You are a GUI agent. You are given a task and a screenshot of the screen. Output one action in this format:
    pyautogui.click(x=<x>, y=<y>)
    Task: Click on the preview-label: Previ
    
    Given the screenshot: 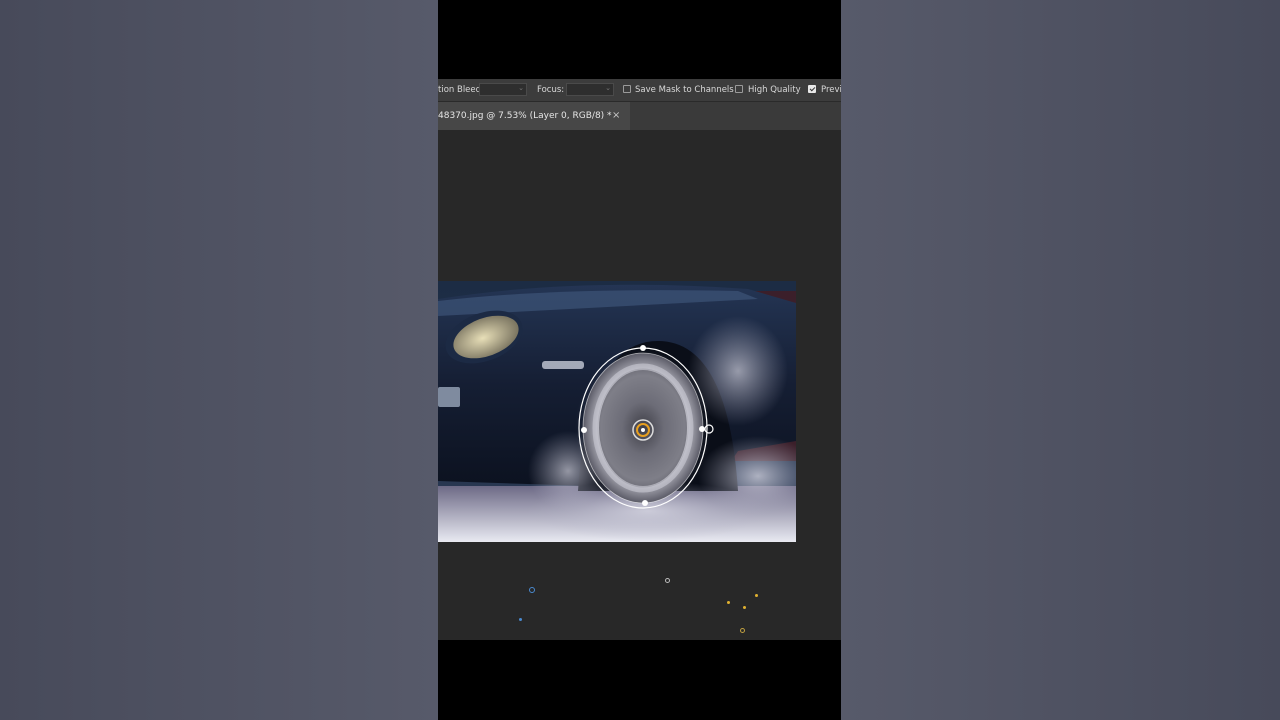 What is the action you would take?
    pyautogui.click(x=831, y=90)
    